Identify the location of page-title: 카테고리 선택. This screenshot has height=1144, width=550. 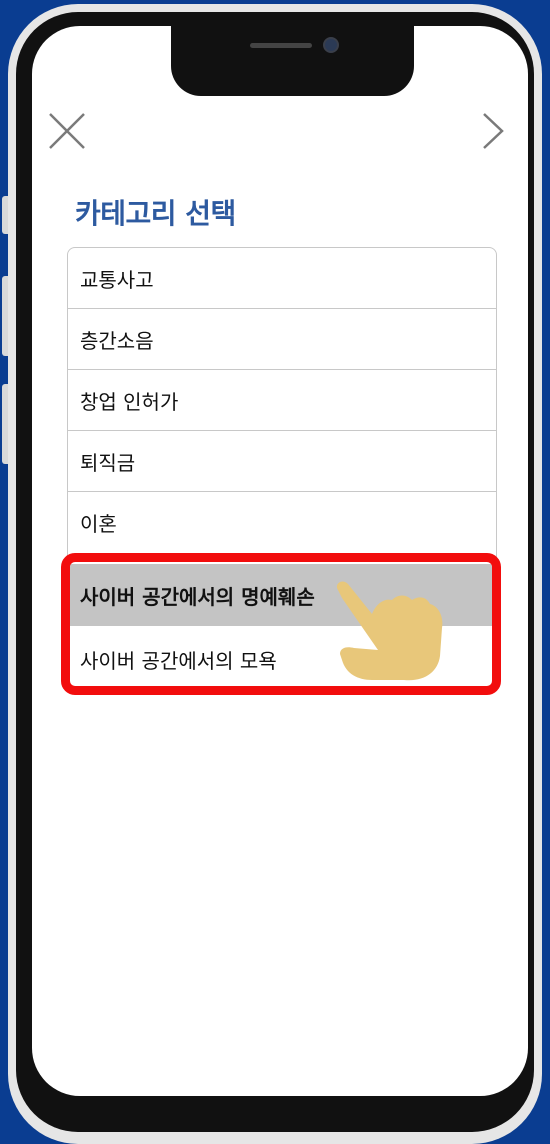
(155, 213).